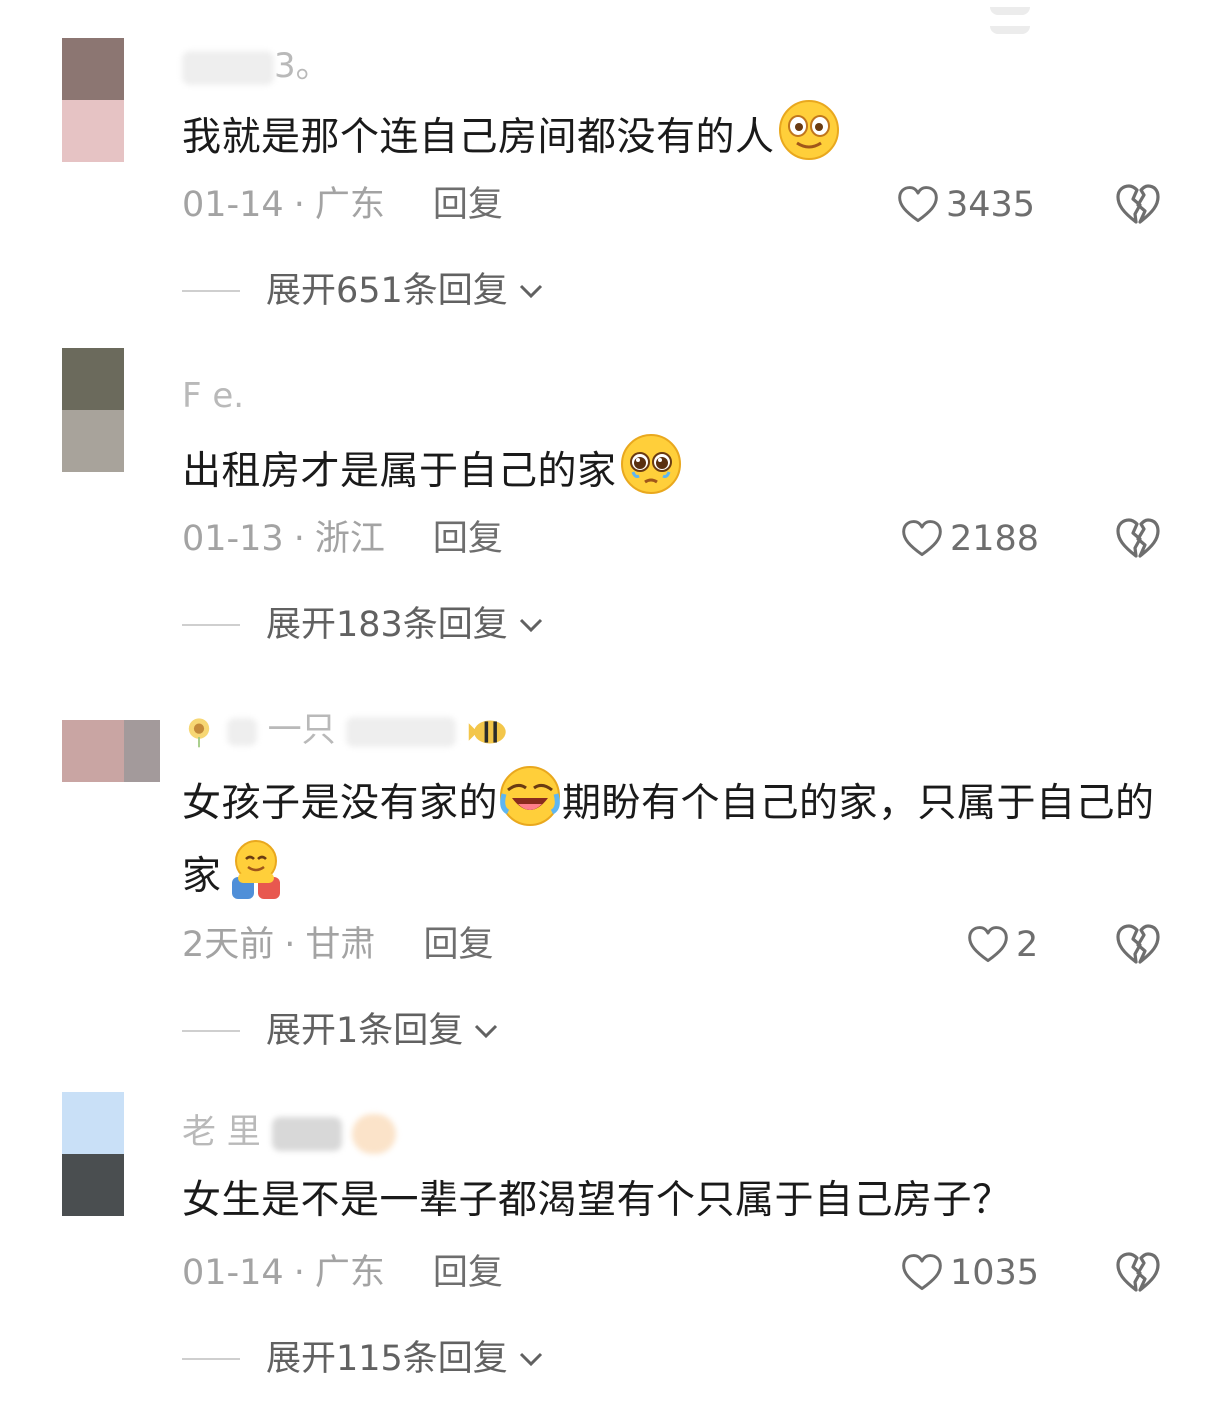 The width and height of the screenshot is (1220, 1402). Describe the element at coordinates (995, 1273) in the screenshot. I see `like-count: 1035` at that location.